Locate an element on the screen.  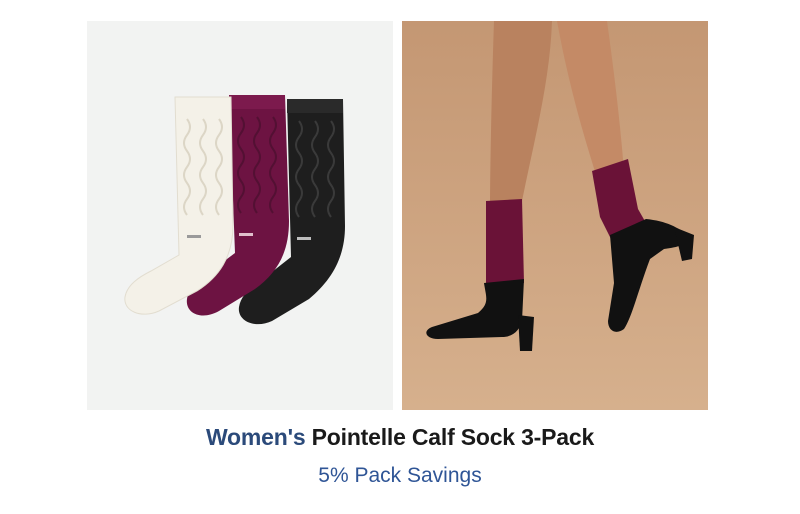
title-main: Pointelle Calf Sock 3-Pack is located at coordinates (453, 437).